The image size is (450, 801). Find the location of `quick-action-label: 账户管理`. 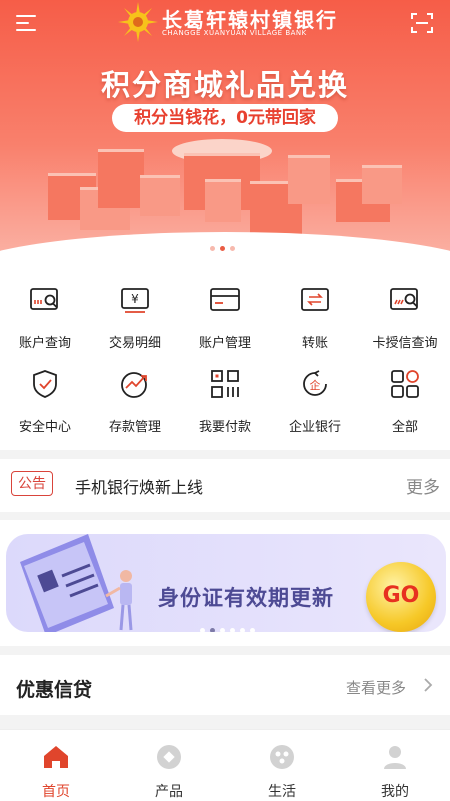

quick-action-label: 账户管理 is located at coordinates (224, 343).